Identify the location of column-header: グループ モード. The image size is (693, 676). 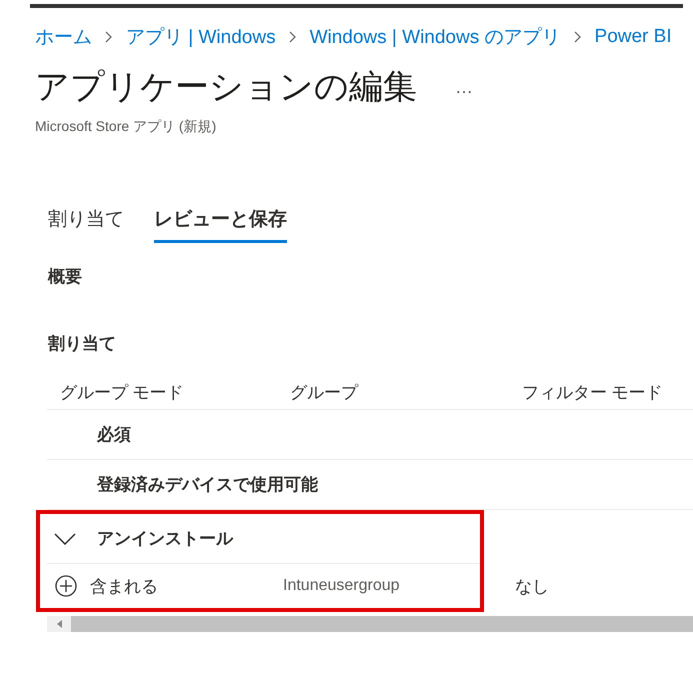
(122, 393).